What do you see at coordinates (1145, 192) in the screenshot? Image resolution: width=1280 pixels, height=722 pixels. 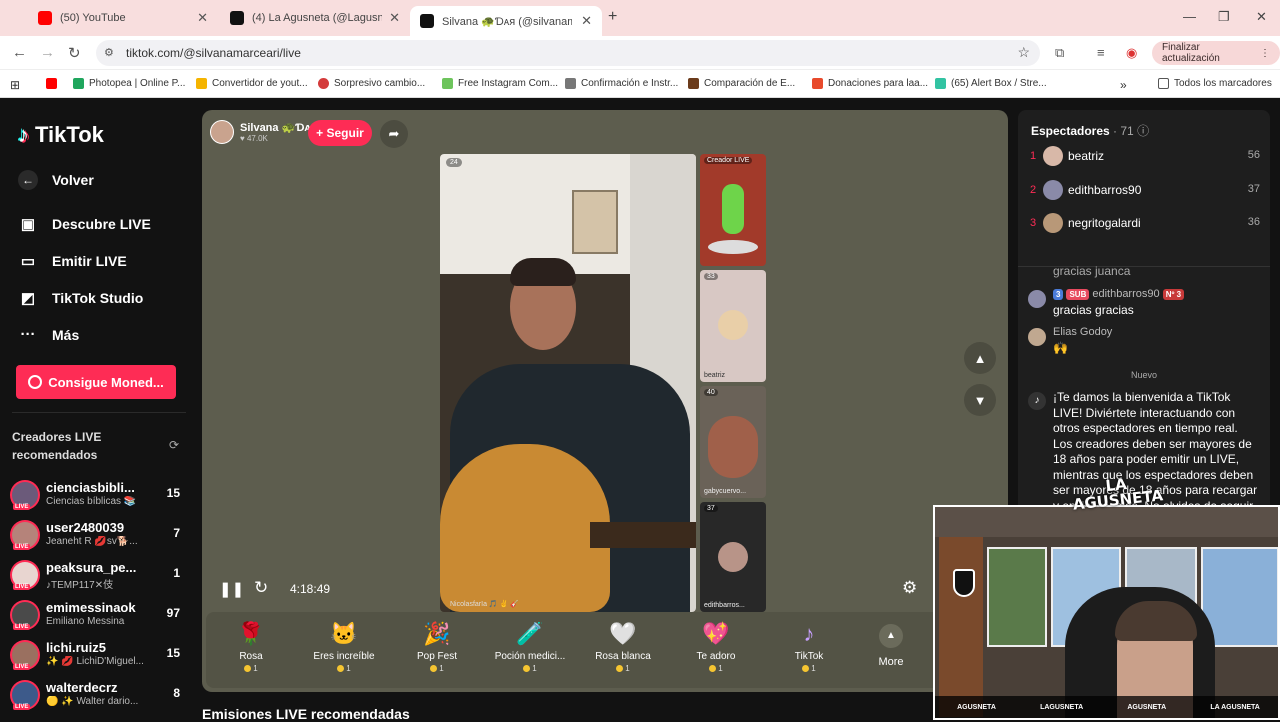 I see `viewer-row: 2 edithbarros90 37` at bounding box center [1145, 192].